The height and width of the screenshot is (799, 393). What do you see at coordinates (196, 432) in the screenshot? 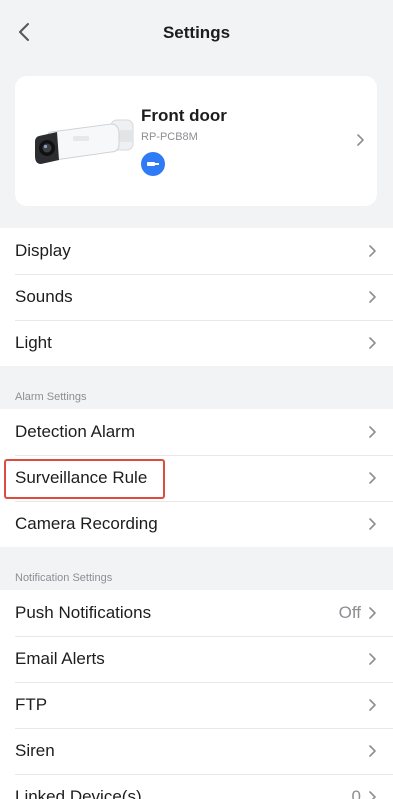
I see `detection-alarm-row: Detection Alarm` at bounding box center [196, 432].